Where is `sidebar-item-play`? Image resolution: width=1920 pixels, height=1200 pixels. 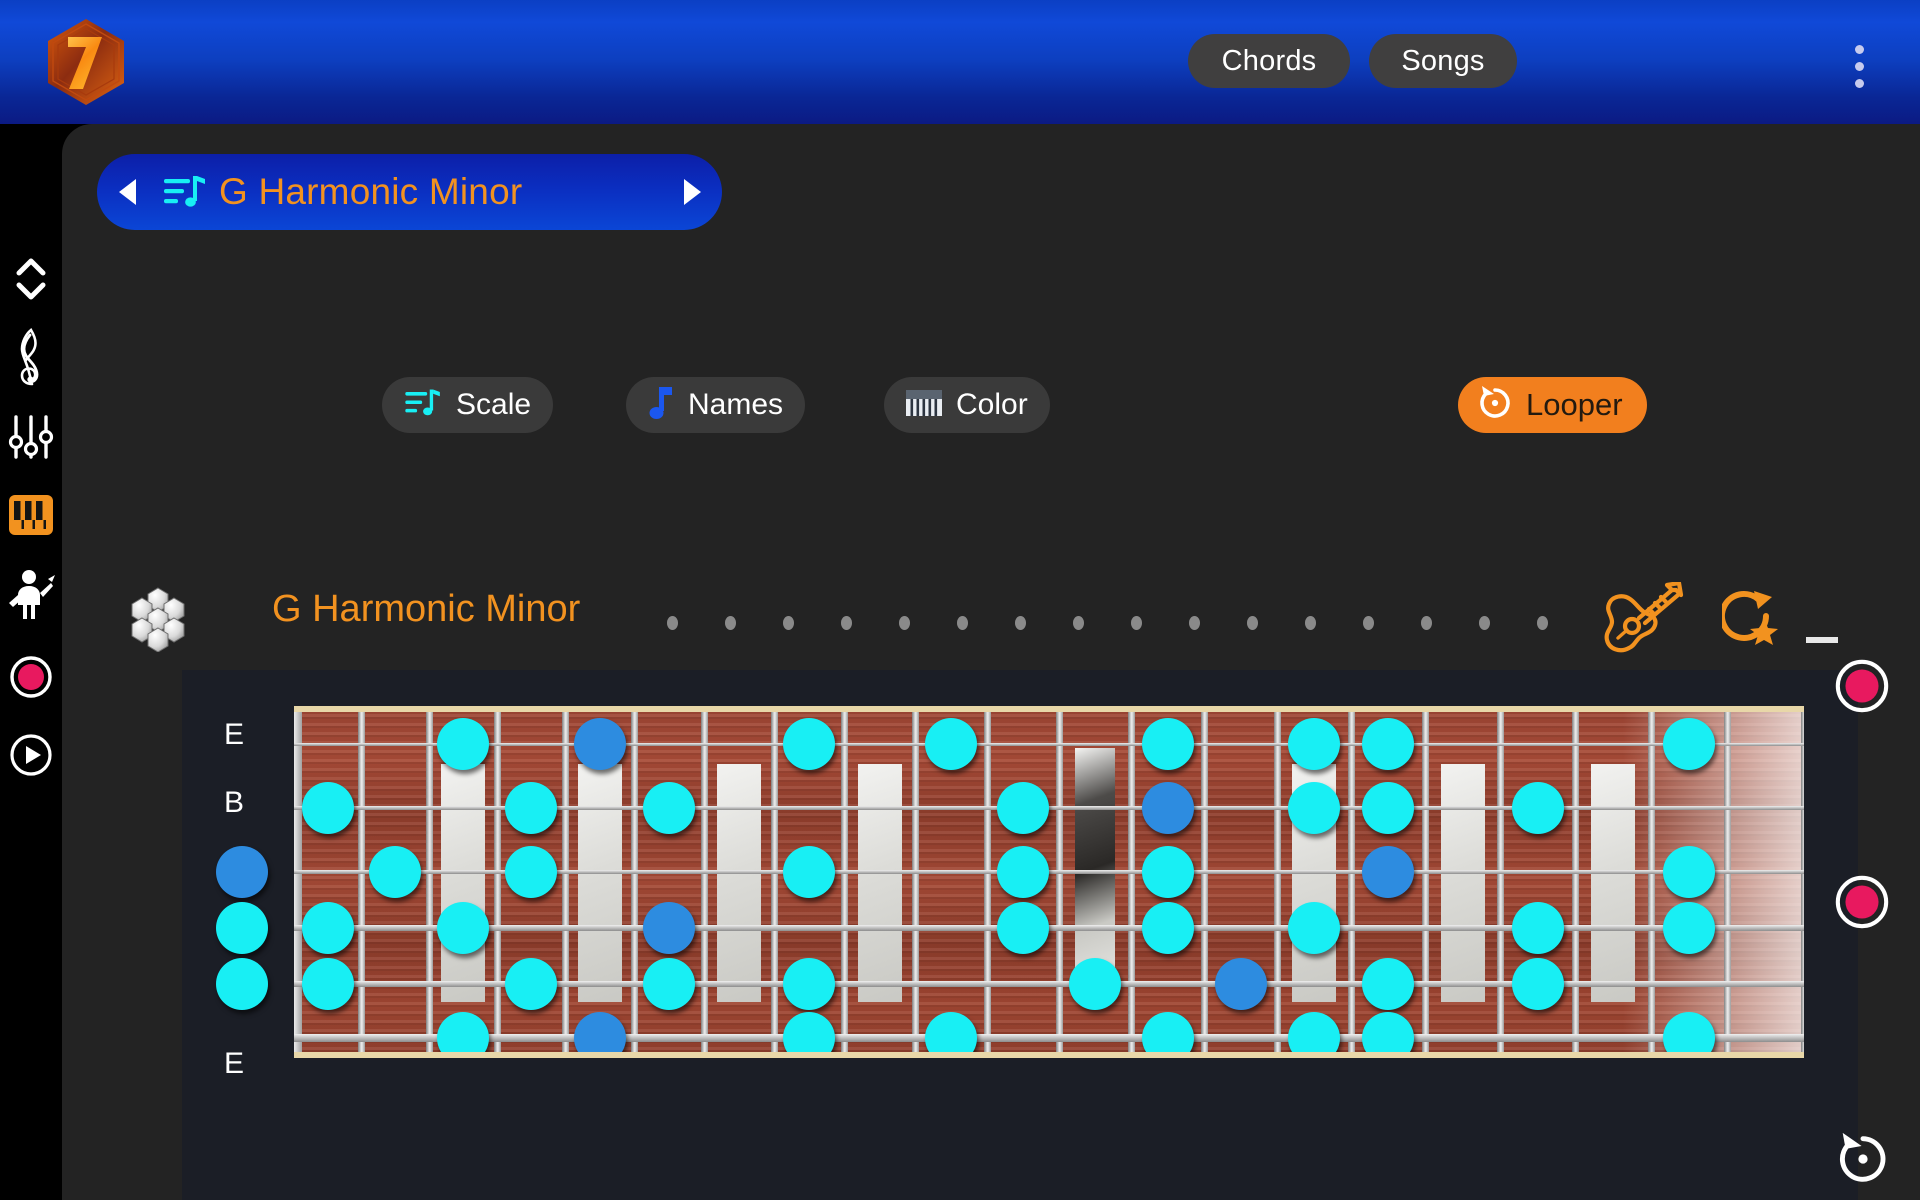
sidebar-item-play is located at coordinates (31, 755).